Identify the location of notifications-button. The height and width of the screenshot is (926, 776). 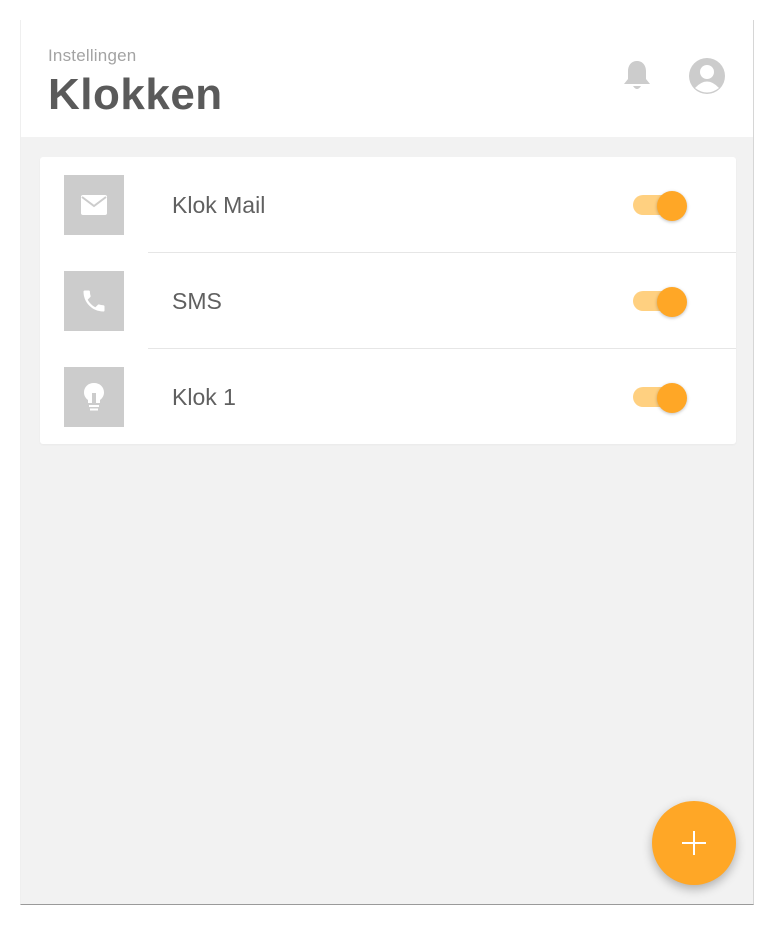
(637, 76).